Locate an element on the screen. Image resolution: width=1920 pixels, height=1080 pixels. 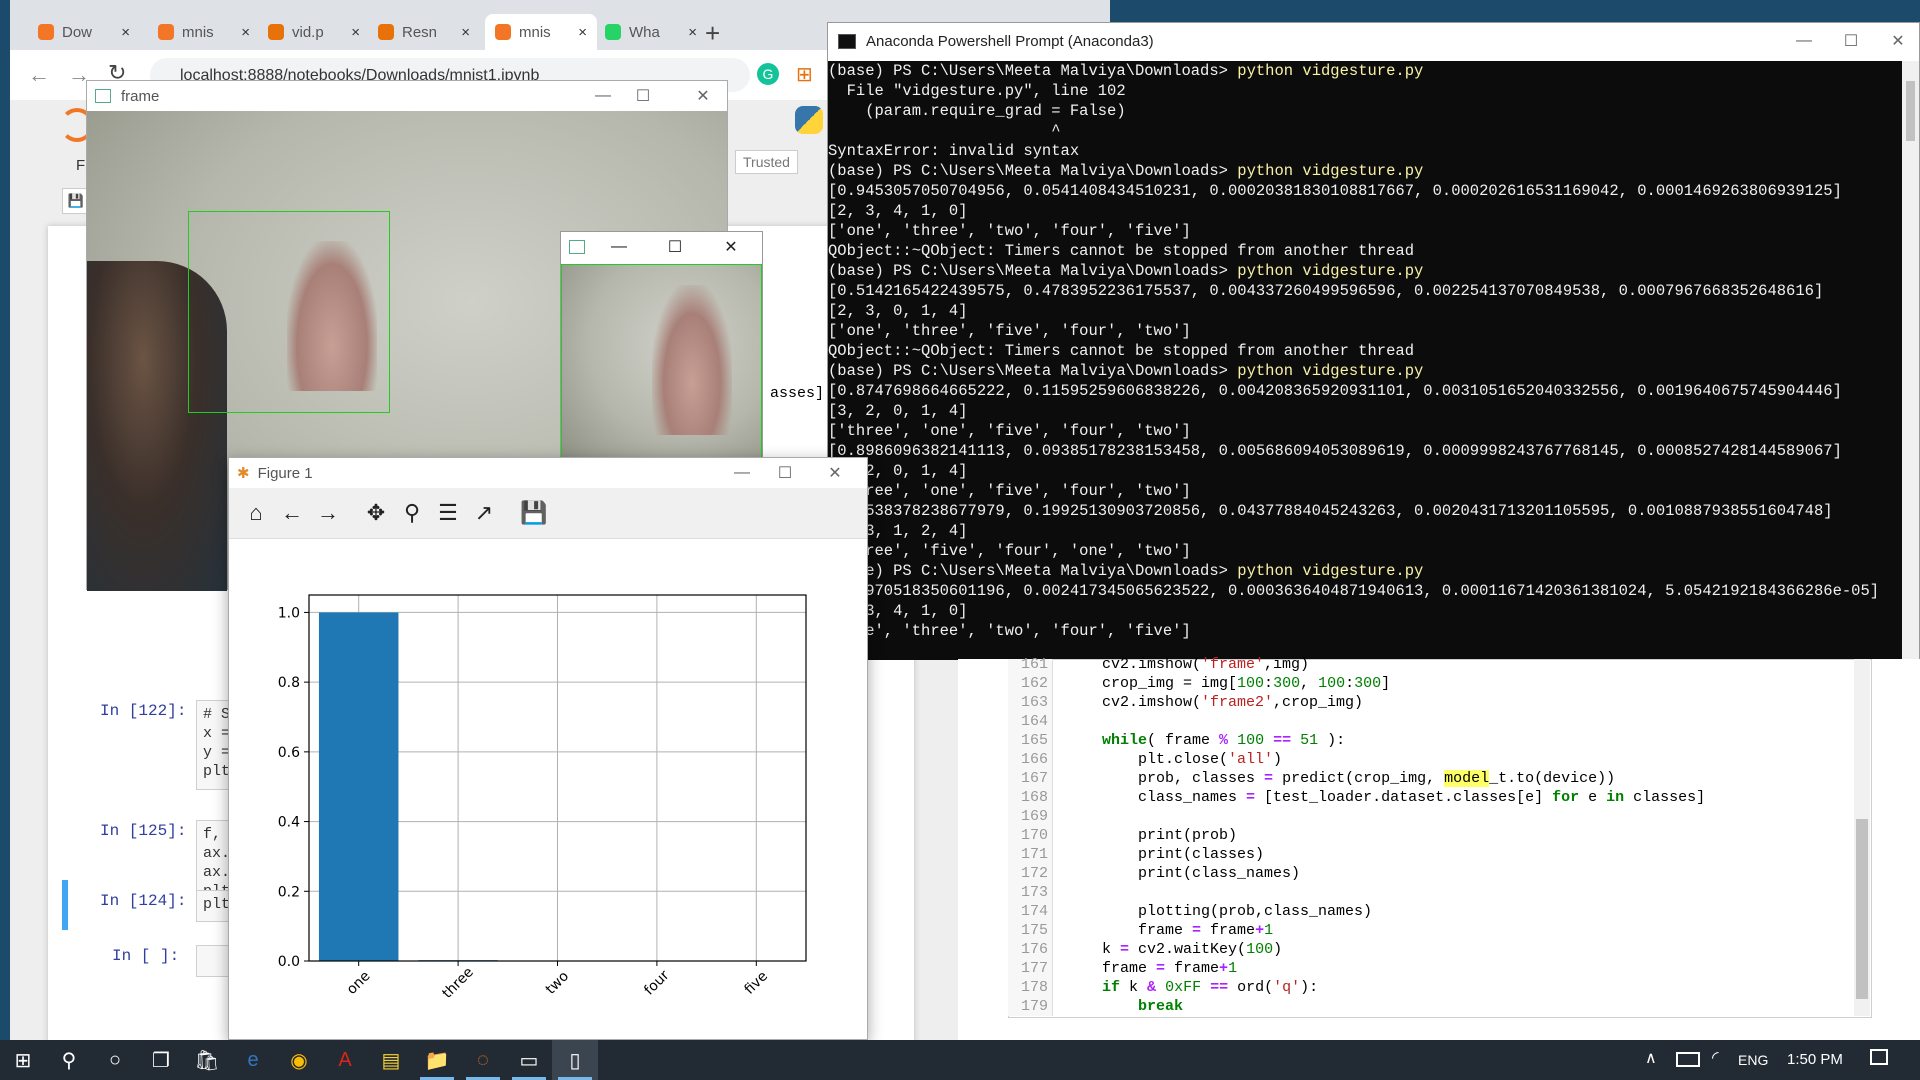
document-icon: ▯ is located at coordinates (575, 1060).